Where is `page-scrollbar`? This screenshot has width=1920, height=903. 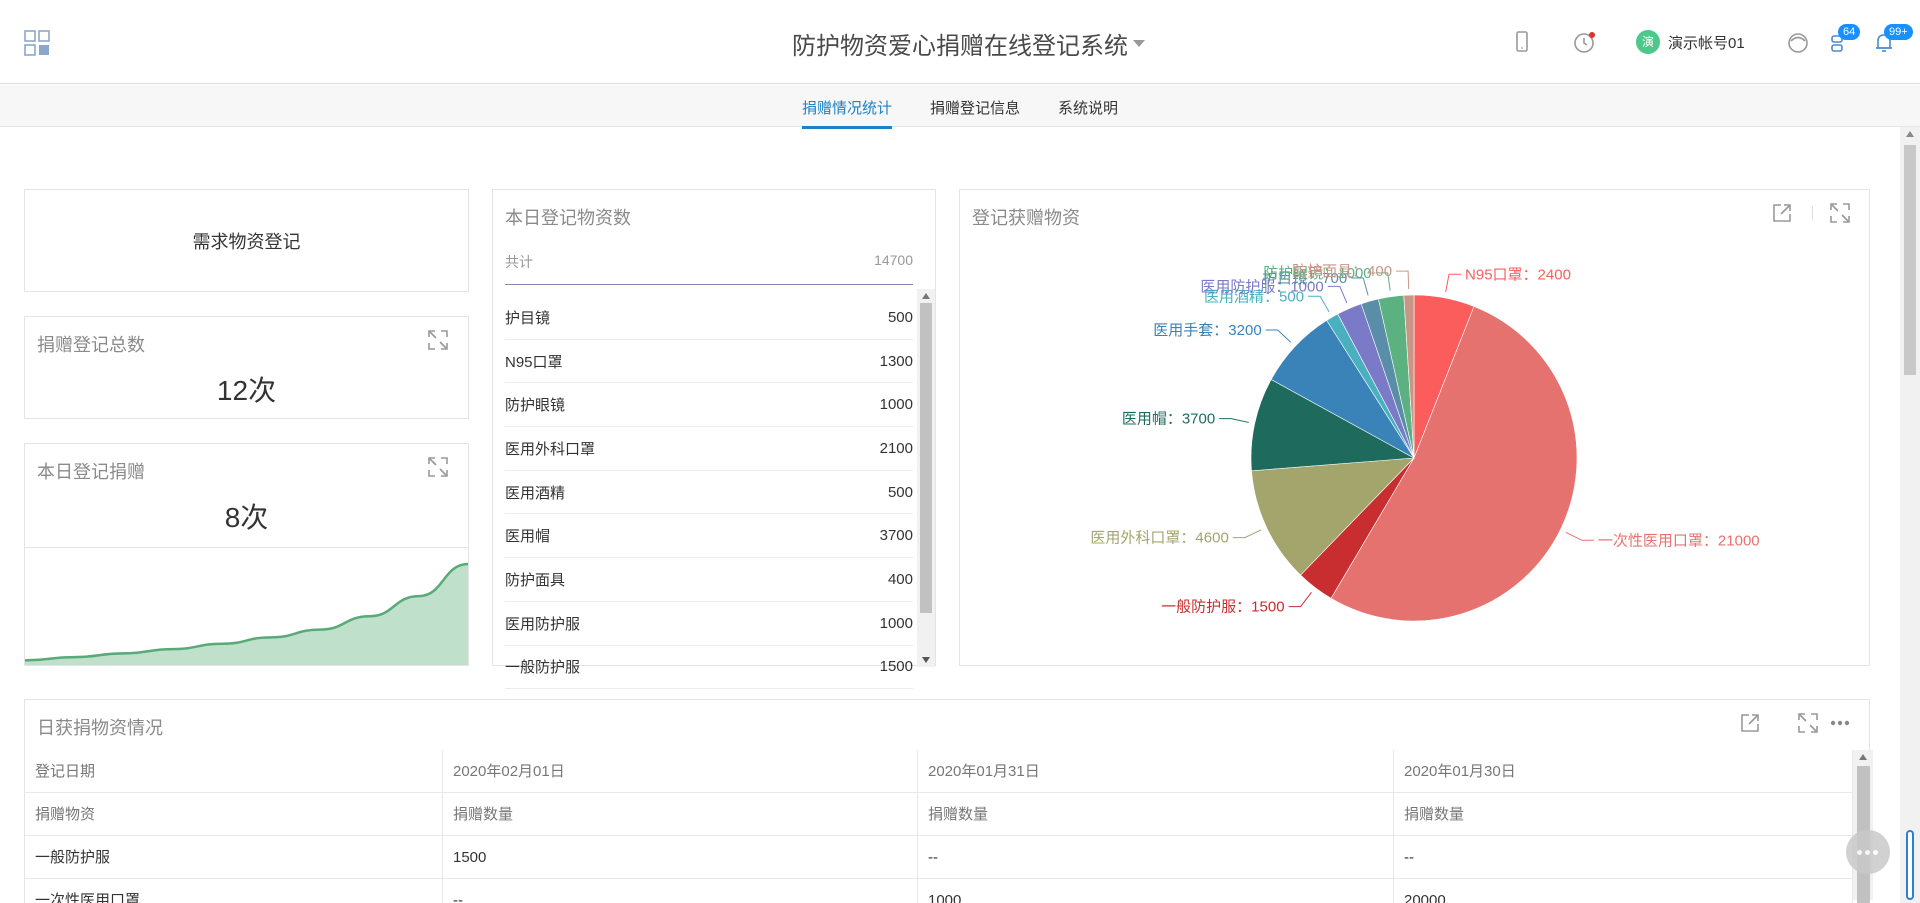
page-scrollbar is located at coordinates (1910, 515).